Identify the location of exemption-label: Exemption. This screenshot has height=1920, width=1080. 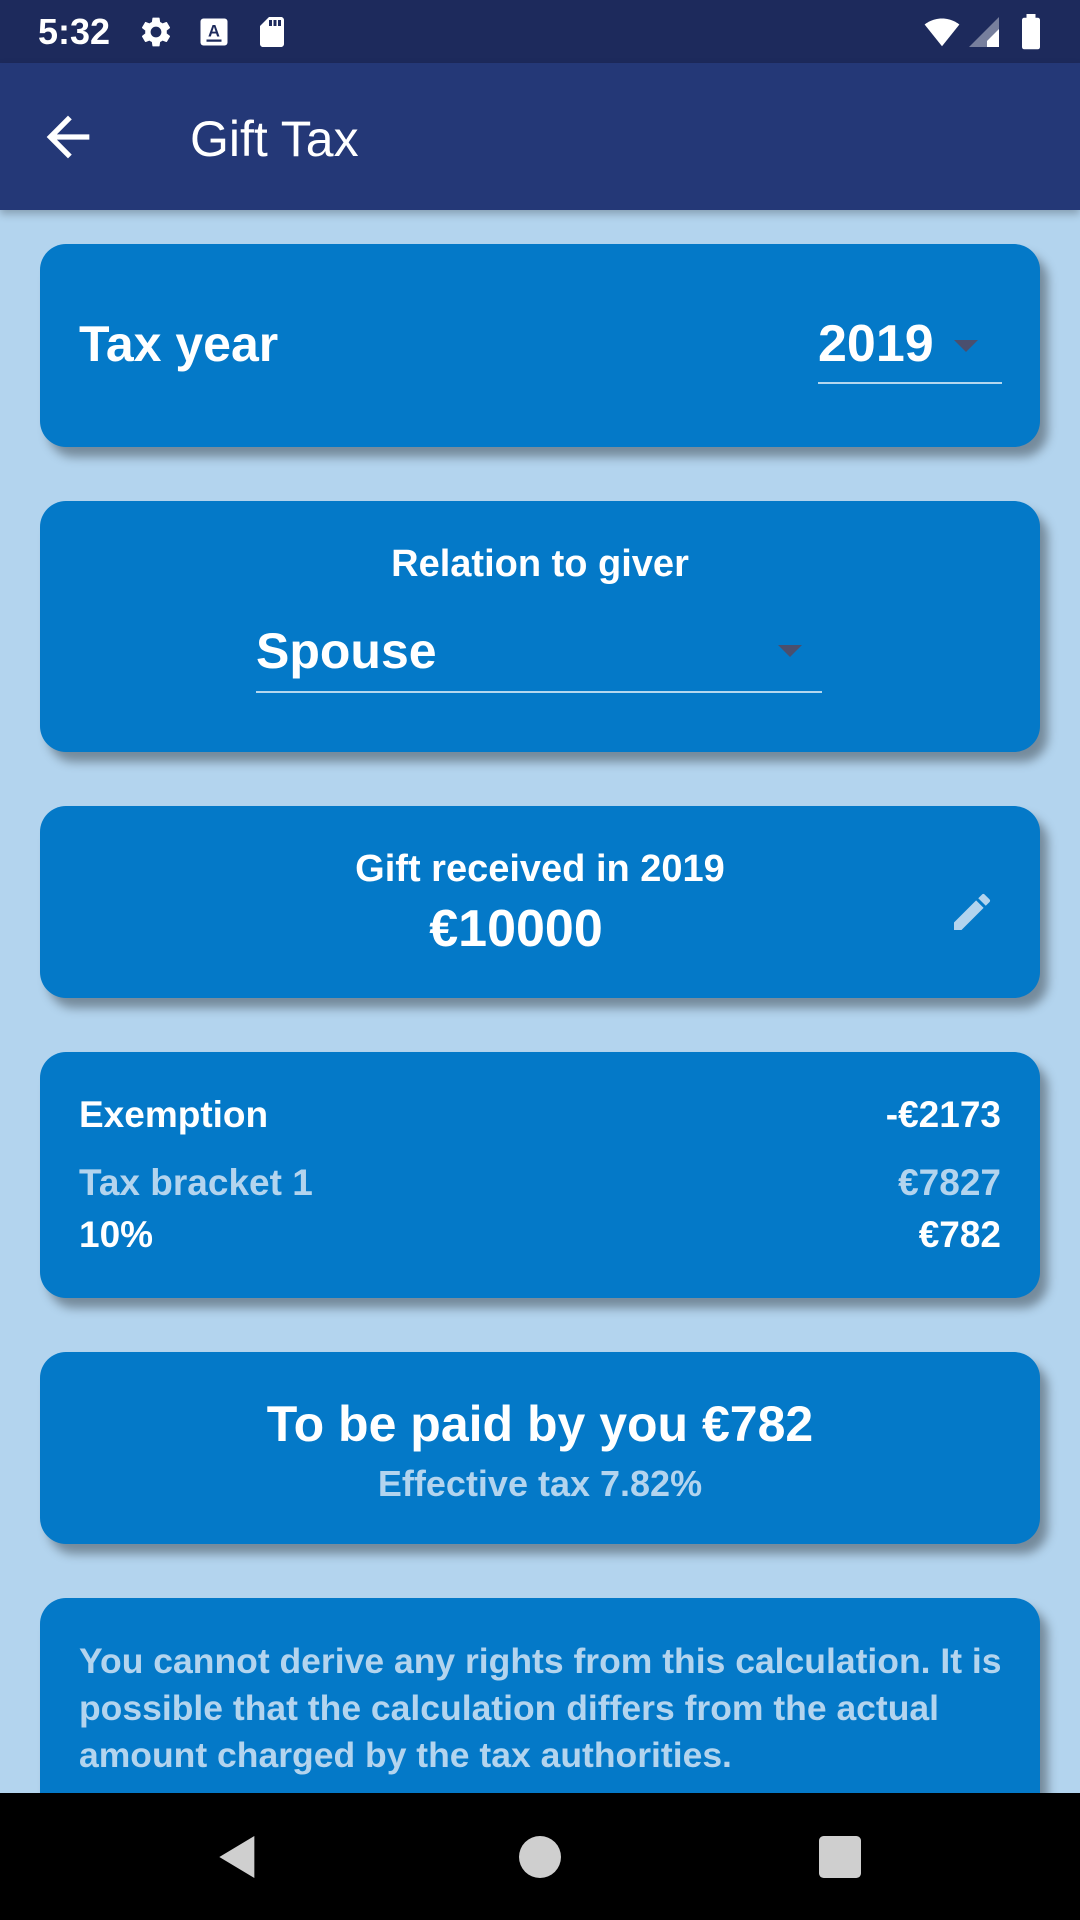
(174, 1114).